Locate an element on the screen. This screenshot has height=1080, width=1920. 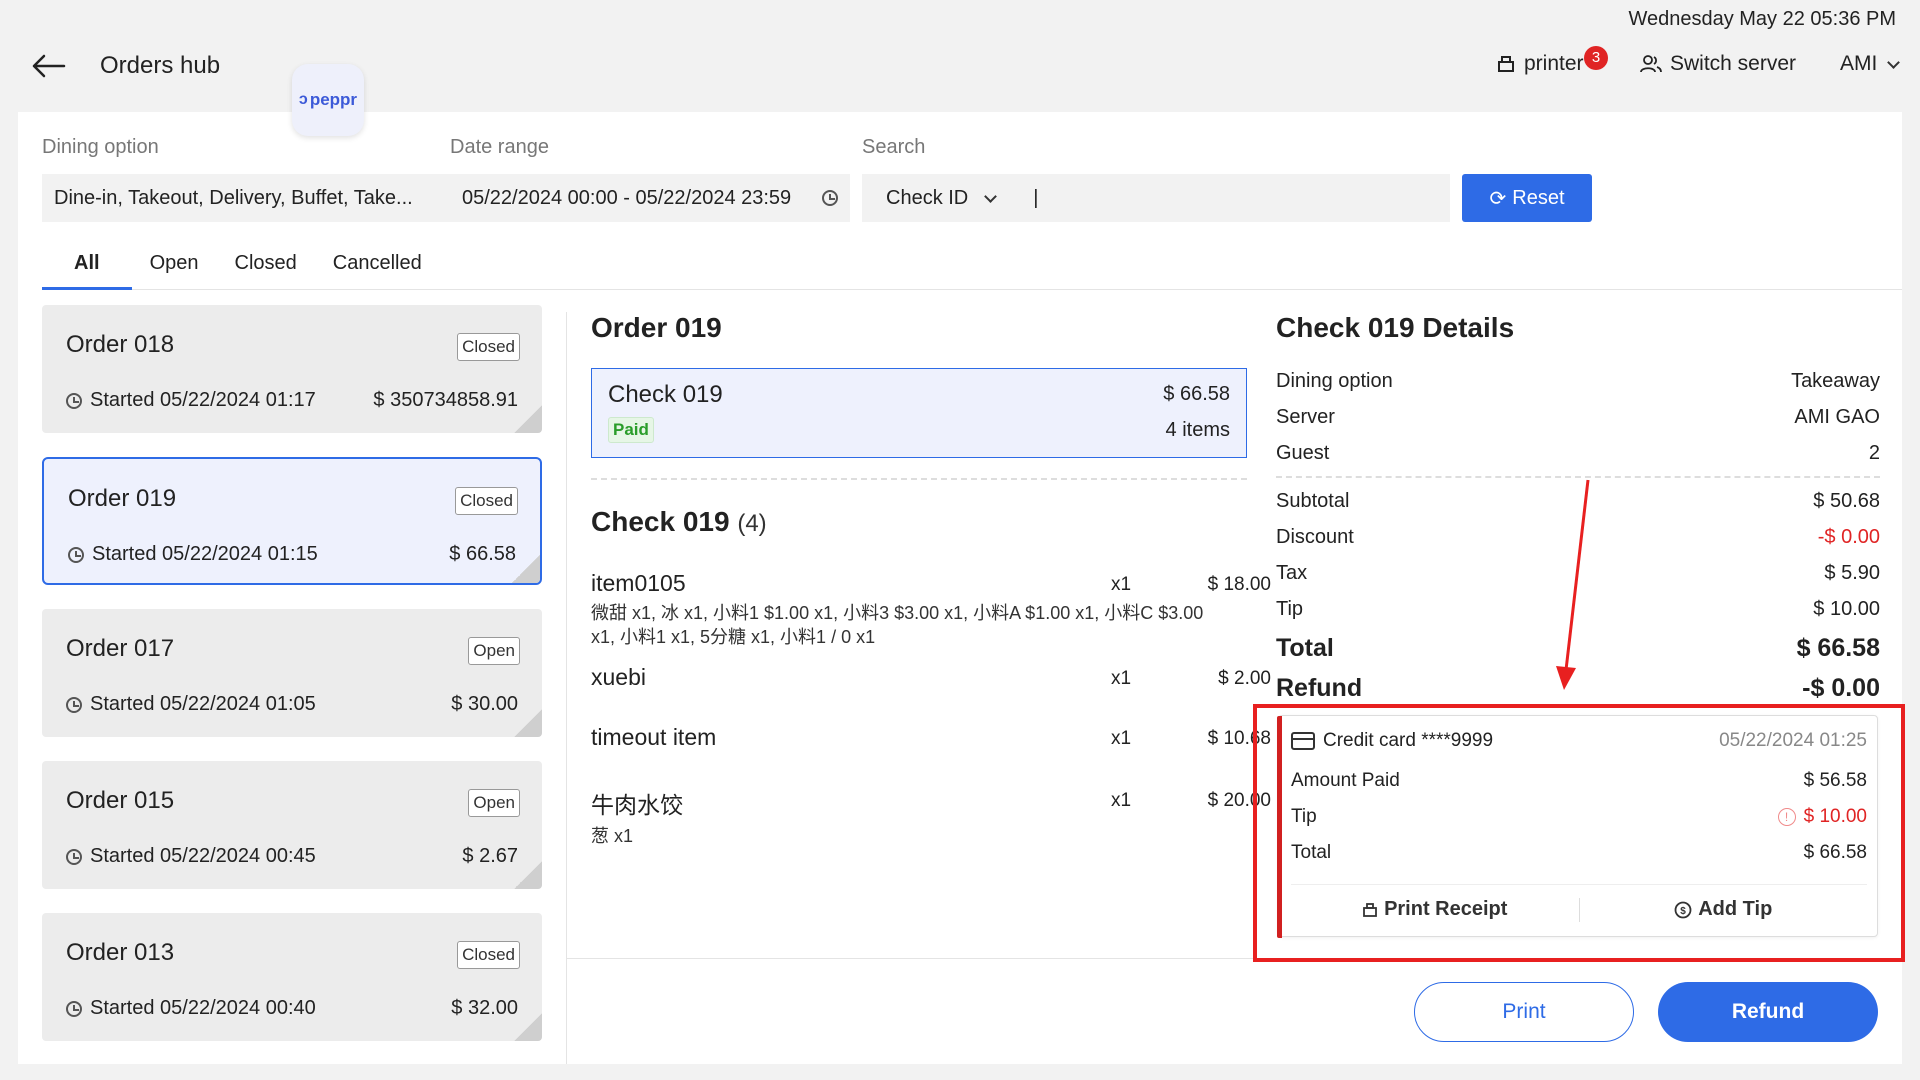
tab-open: Open is located at coordinates (174, 264).